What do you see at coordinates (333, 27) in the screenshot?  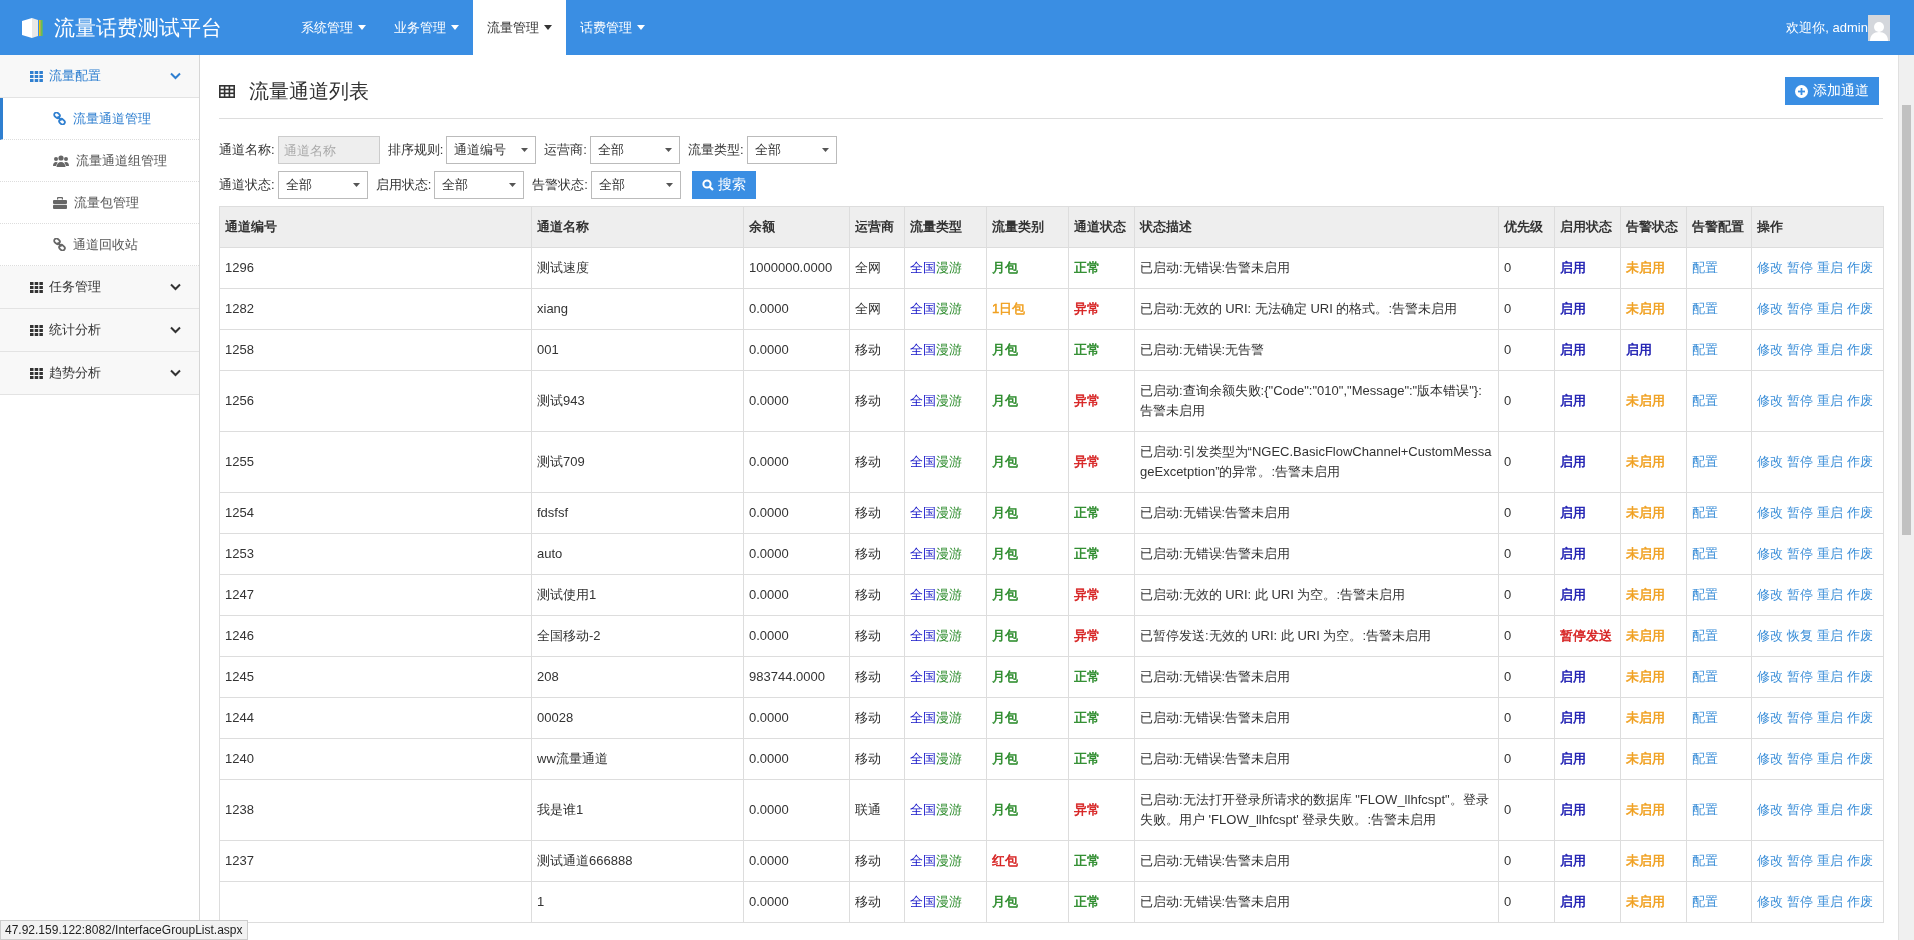 I see `nav-tab: 系统管理` at bounding box center [333, 27].